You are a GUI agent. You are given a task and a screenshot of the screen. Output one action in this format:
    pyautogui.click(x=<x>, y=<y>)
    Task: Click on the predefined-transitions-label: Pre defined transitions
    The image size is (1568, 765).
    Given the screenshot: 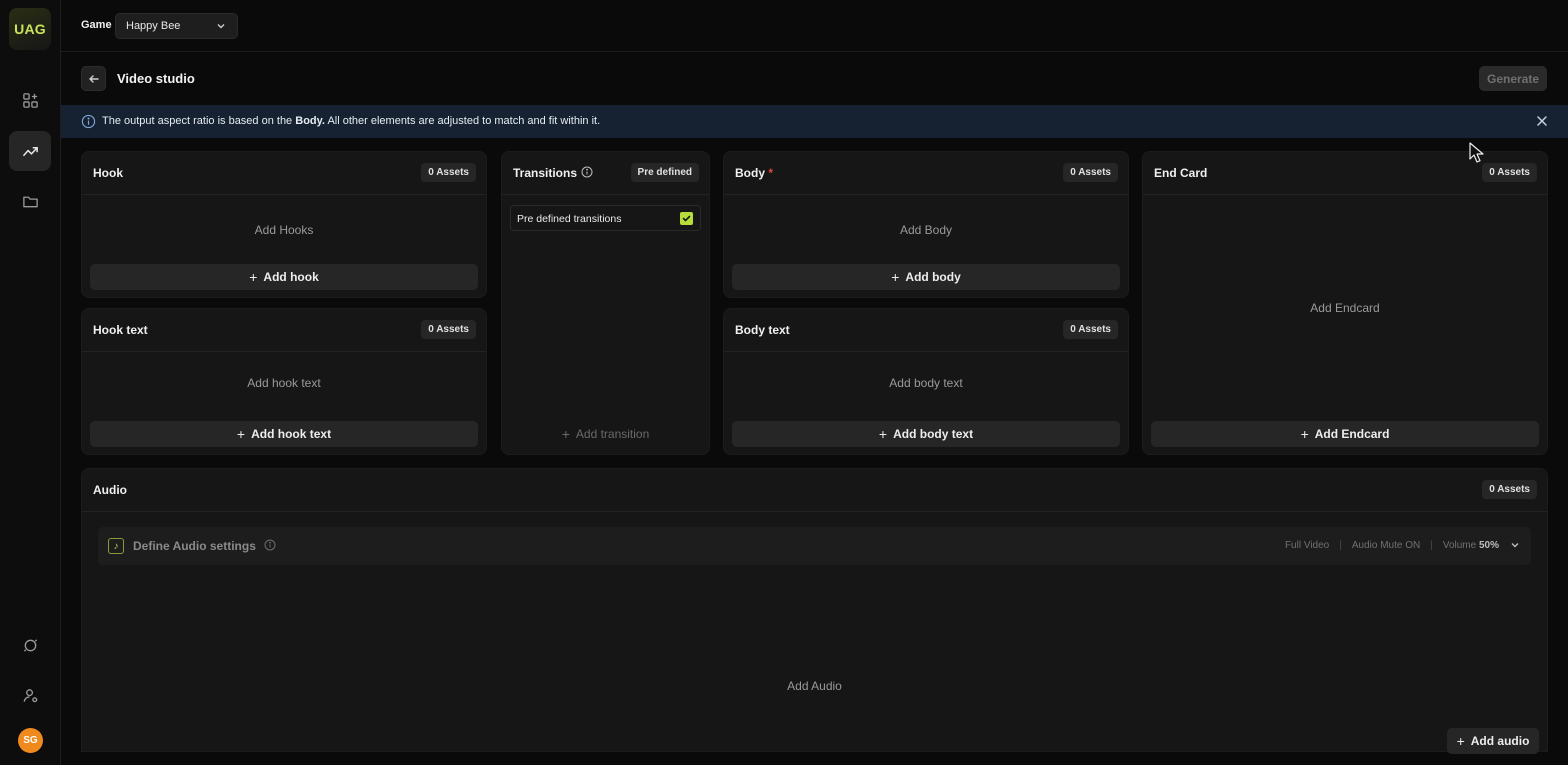 What is the action you would take?
    pyautogui.click(x=569, y=219)
    